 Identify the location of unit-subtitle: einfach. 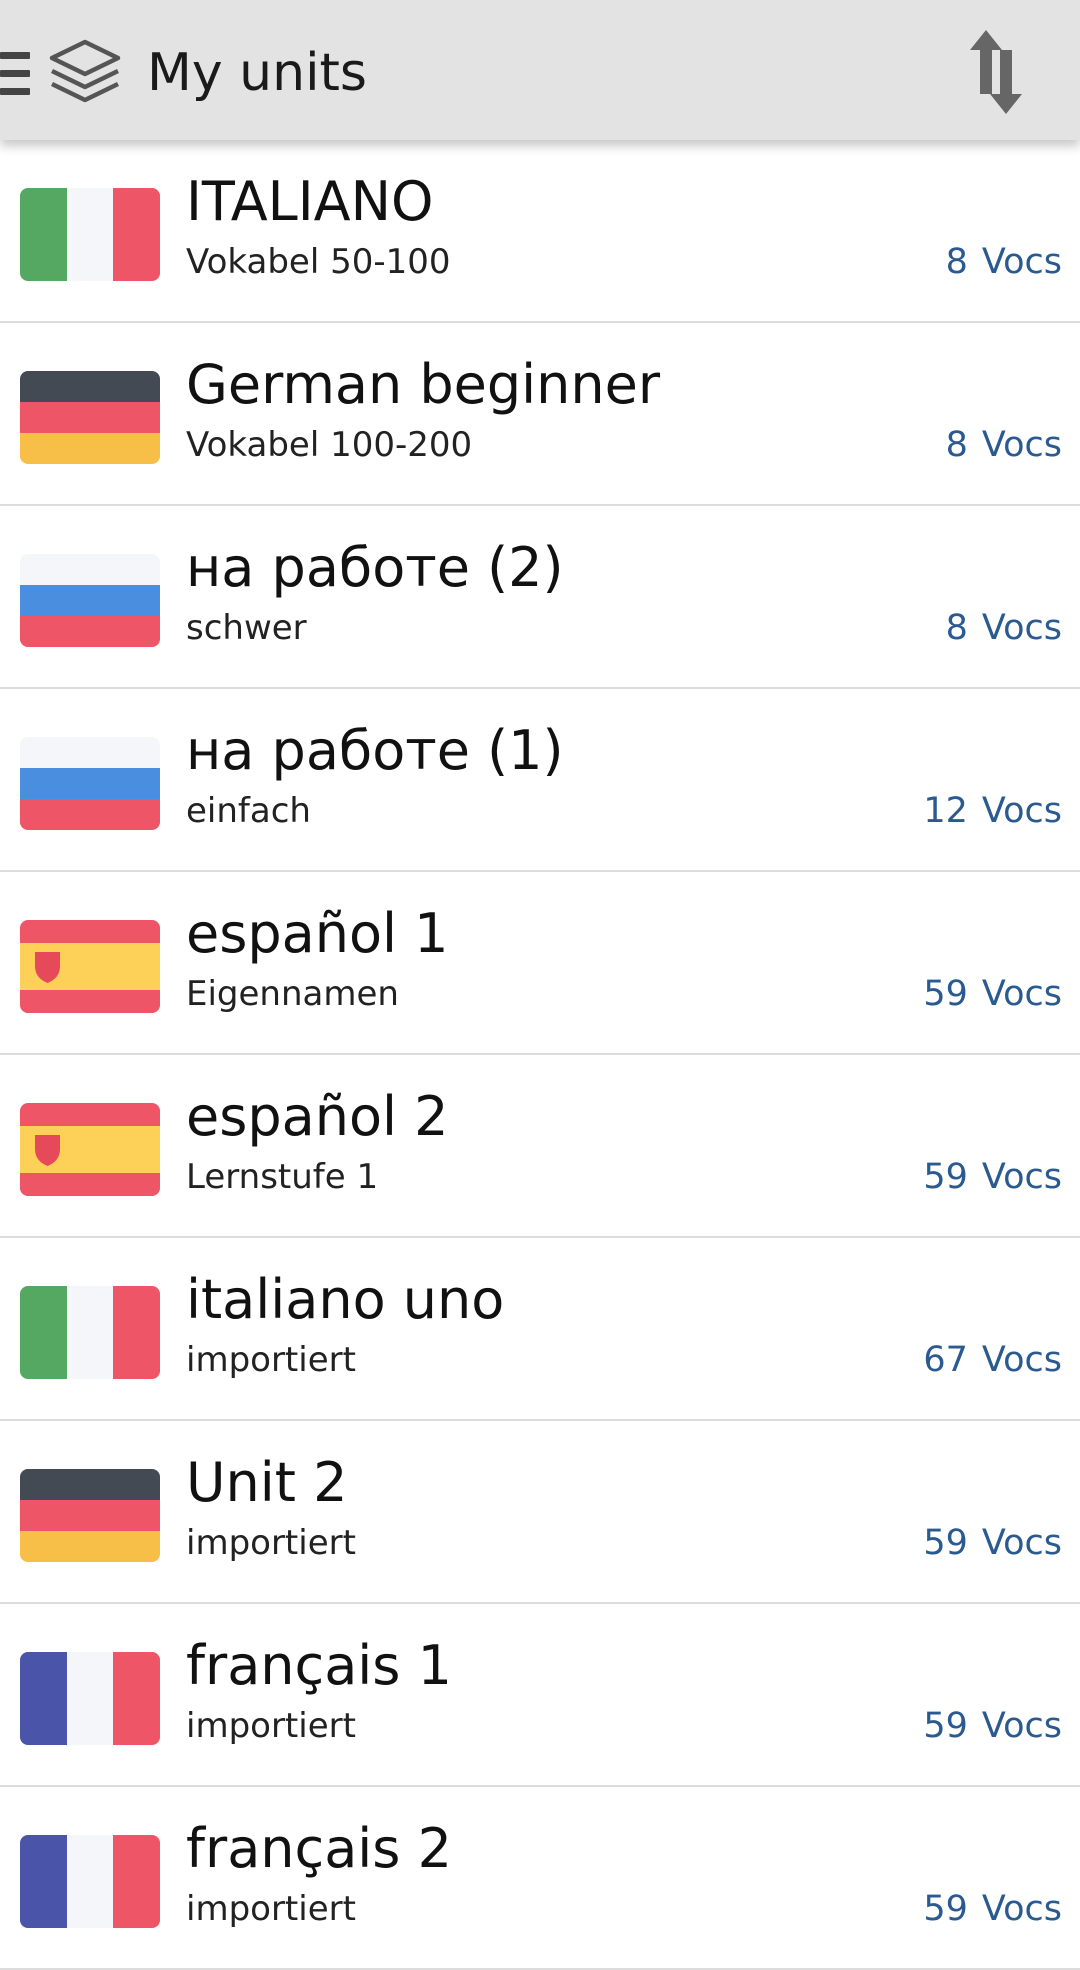
(248, 811).